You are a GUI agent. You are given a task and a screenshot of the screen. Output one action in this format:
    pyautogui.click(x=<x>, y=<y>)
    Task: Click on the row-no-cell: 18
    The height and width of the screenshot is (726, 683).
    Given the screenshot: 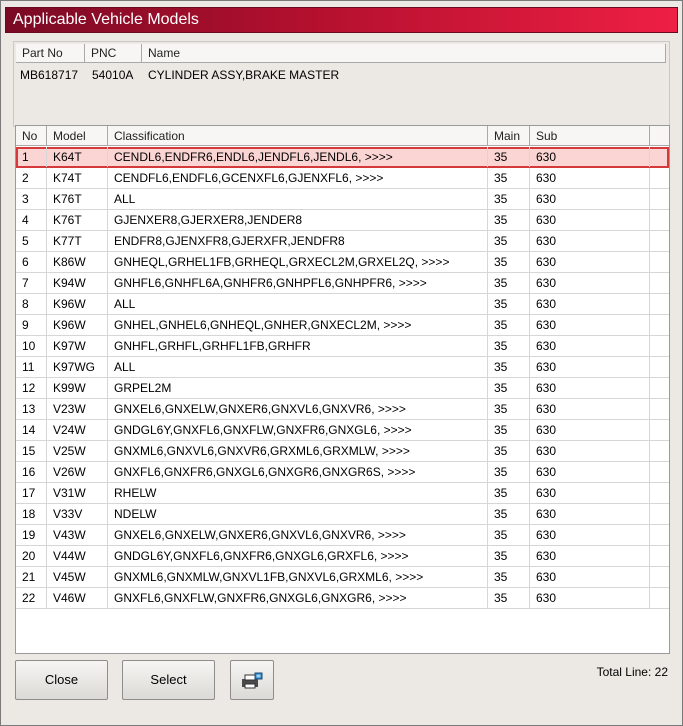 What is the action you would take?
    pyautogui.click(x=31, y=514)
    